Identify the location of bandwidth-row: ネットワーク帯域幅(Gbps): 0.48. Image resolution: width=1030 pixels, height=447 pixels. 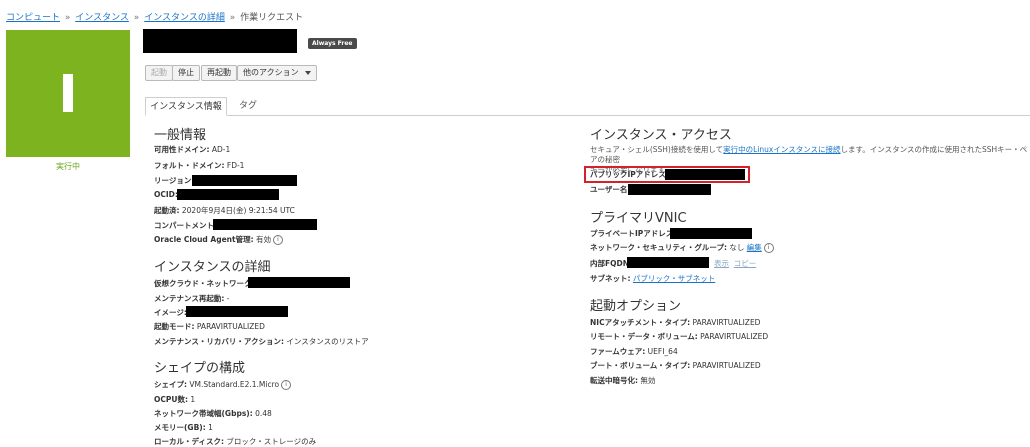
(213, 414).